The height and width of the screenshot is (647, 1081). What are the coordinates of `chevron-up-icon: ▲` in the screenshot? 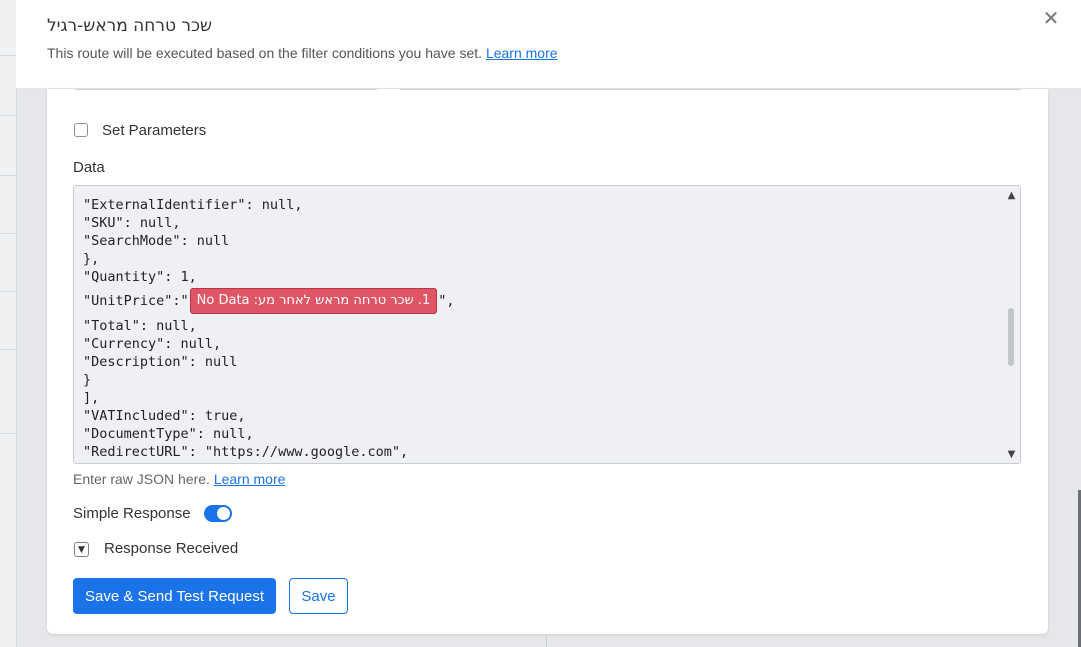 It's located at (1011, 196).